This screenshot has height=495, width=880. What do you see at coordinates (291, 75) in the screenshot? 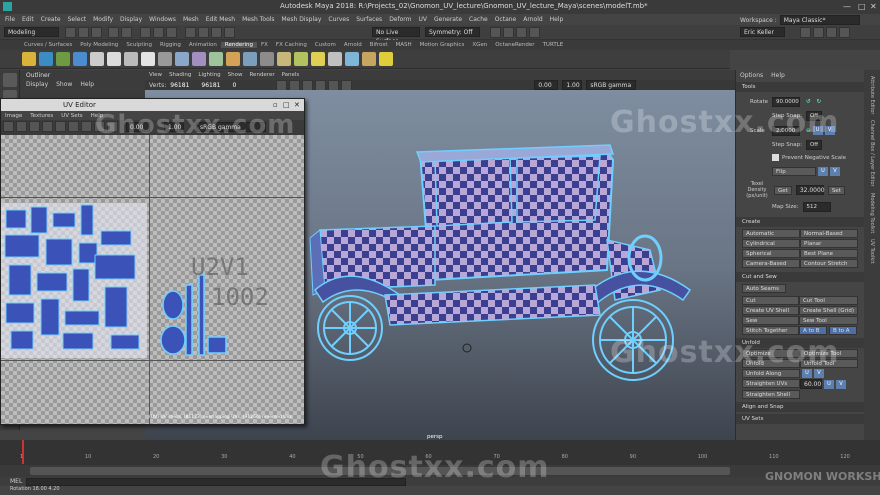
I see `viewport-menu-panels: Panels` at bounding box center [291, 75].